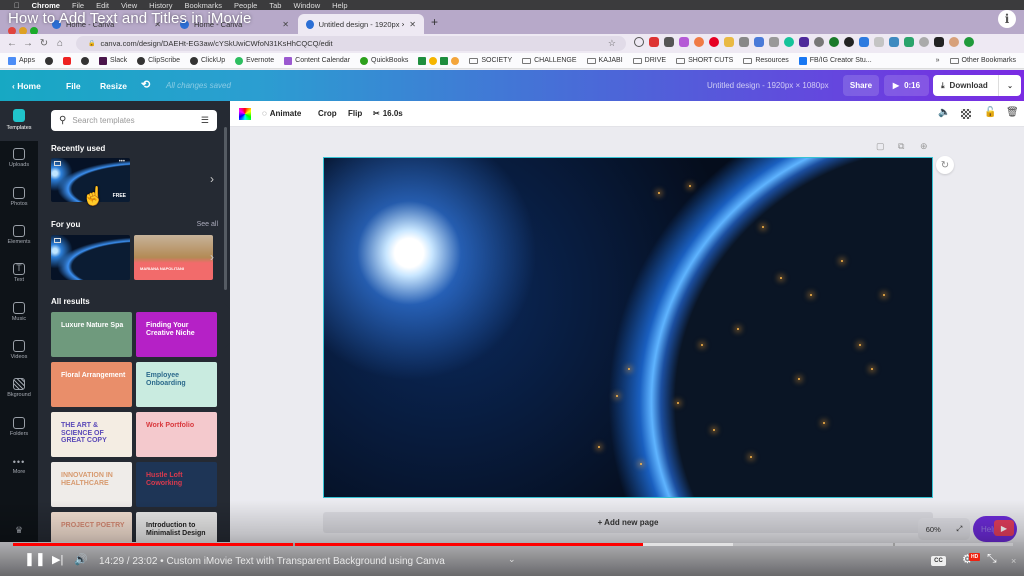  What do you see at coordinates (19, 273) in the screenshot?
I see `rail-text: T Text` at bounding box center [19, 273].